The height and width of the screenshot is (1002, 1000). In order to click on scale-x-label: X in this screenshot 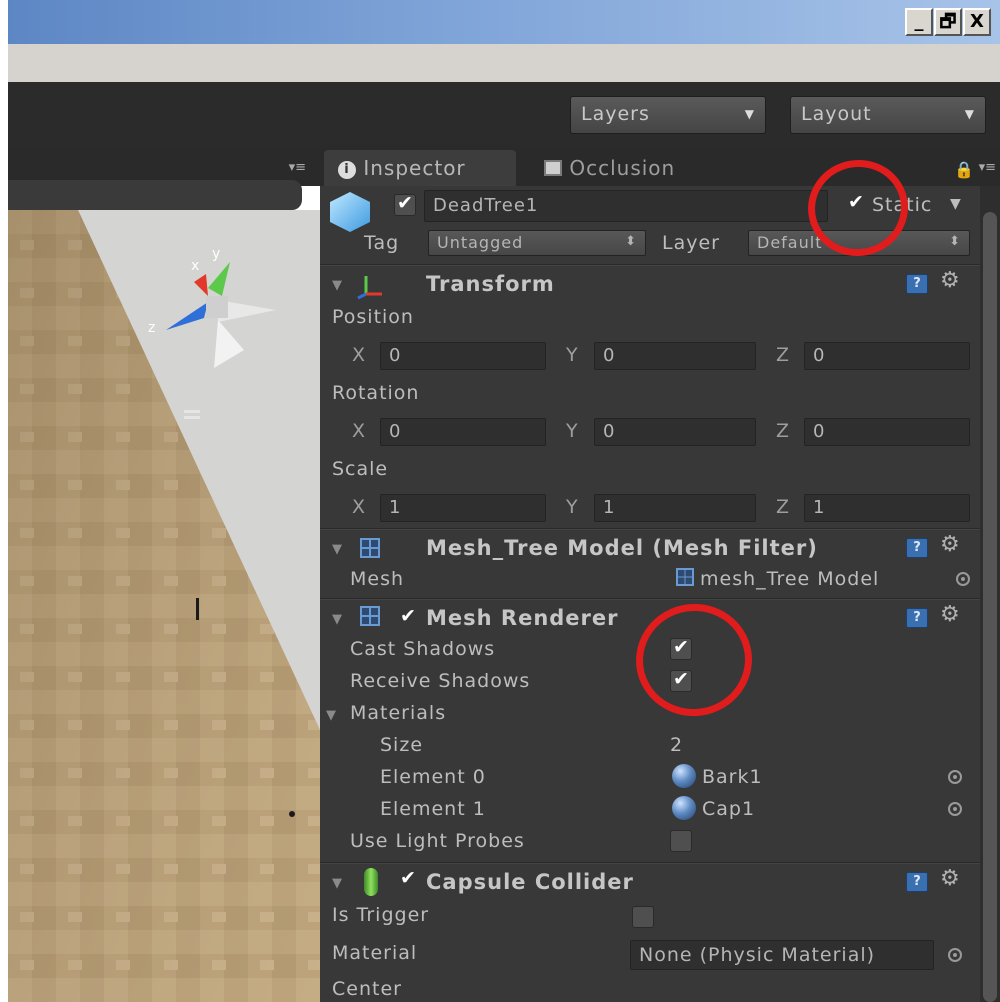, I will do `click(359, 507)`.